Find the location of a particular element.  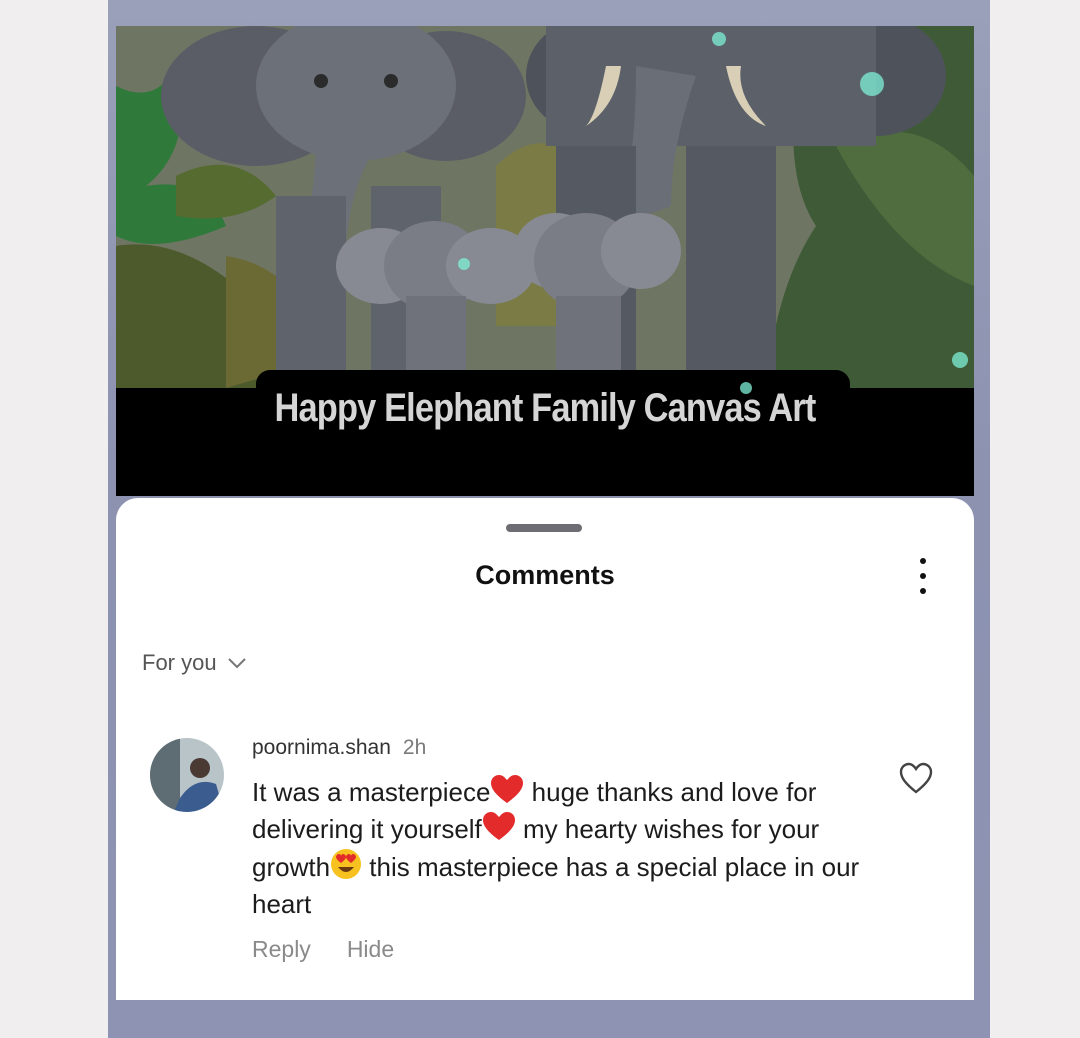

hide-button: Hide is located at coordinates (370, 949).